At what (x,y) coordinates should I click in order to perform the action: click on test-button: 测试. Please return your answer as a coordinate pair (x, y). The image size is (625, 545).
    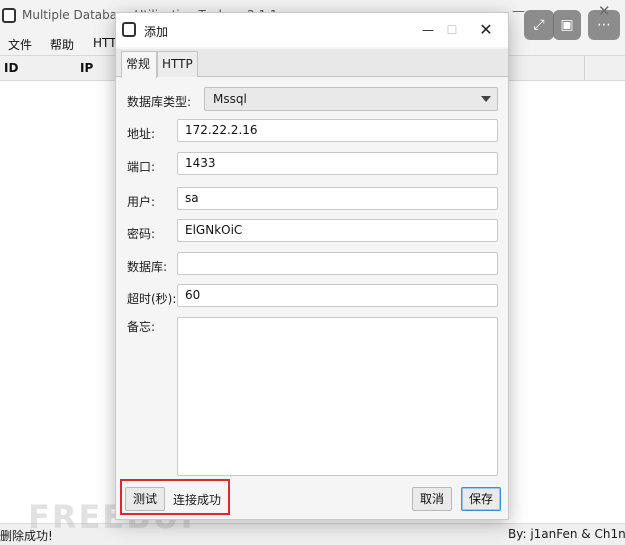
    Looking at the image, I should click on (145, 499).